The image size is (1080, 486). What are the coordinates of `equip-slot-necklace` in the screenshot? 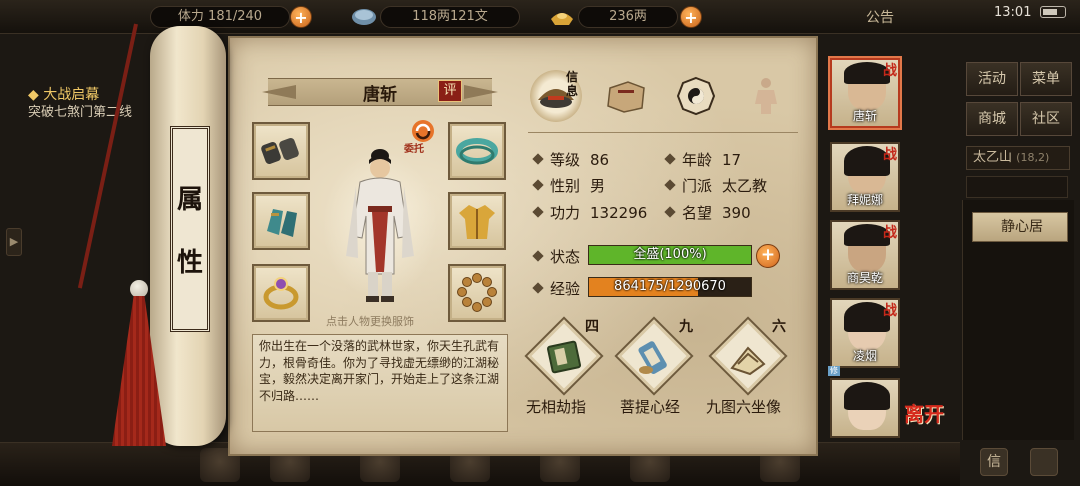 It's located at (477, 151).